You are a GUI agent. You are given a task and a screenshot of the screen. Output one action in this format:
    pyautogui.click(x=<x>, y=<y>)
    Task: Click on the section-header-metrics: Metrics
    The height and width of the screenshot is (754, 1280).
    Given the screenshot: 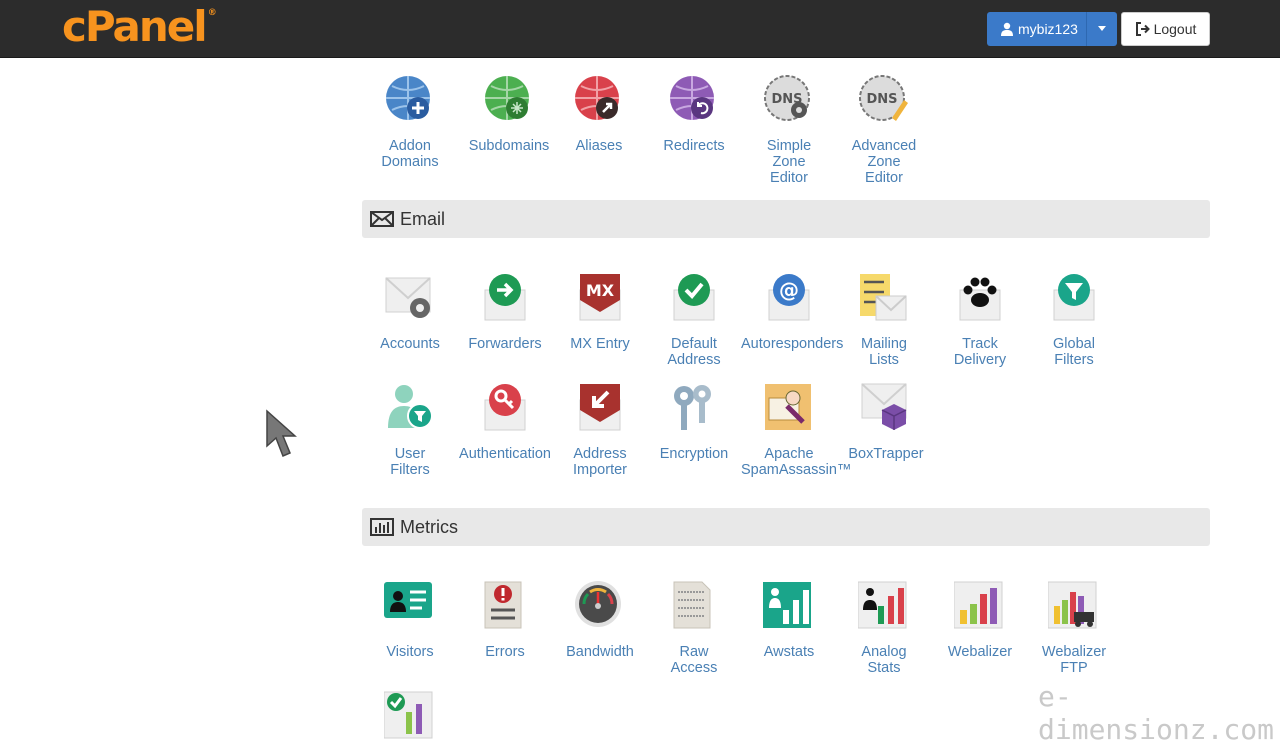 What is the action you would take?
    pyautogui.click(x=786, y=527)
    